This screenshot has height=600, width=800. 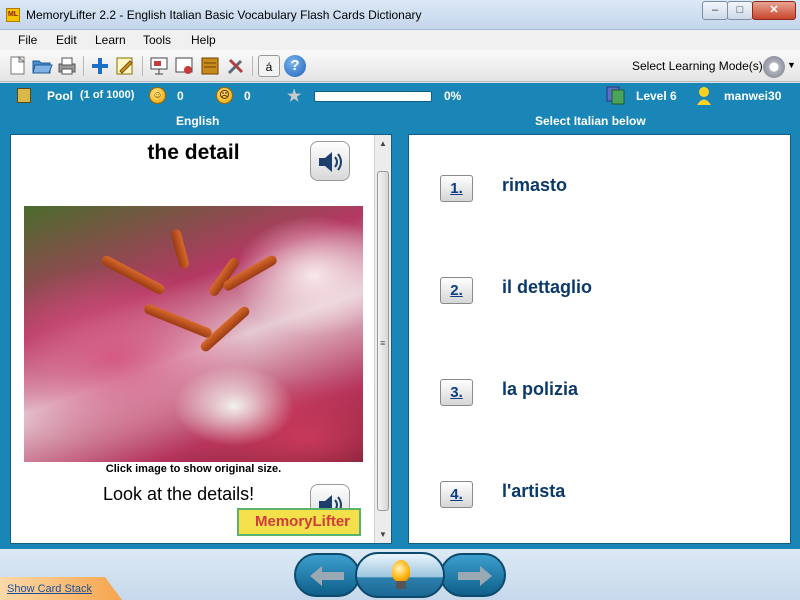 What do you see at coordinates (110, 40) in the screenshot?
I see `menu-learn: Learn` at bounding box center [110, 40].